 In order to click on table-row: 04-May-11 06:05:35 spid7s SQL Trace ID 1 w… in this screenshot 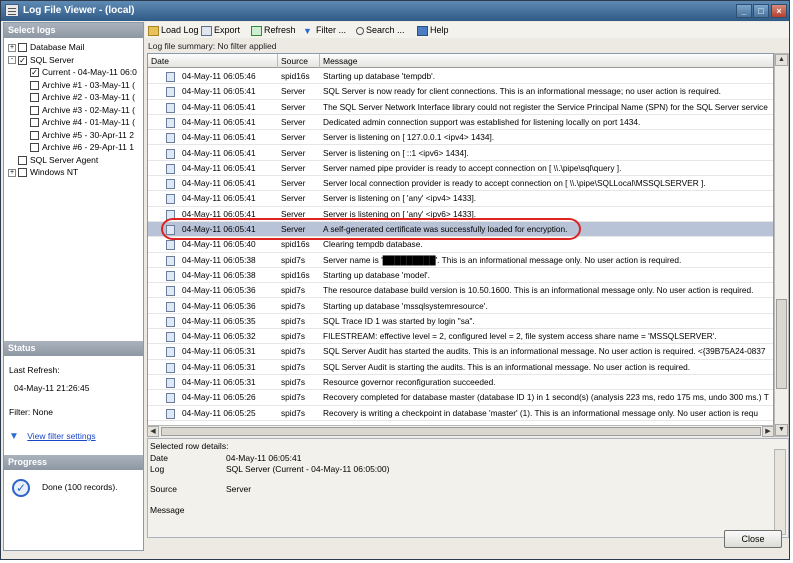, I will do `click(460, 322)`.